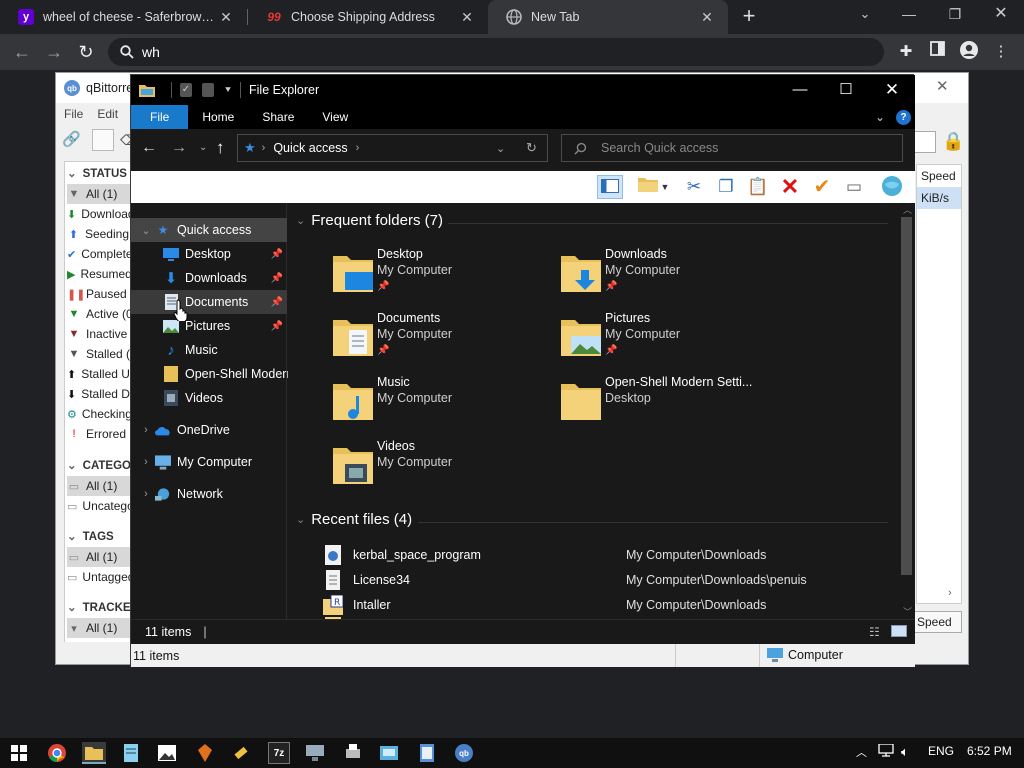  Describe the element at coordinates (925, 142) in the screenshot. I see `search-field` at that location.